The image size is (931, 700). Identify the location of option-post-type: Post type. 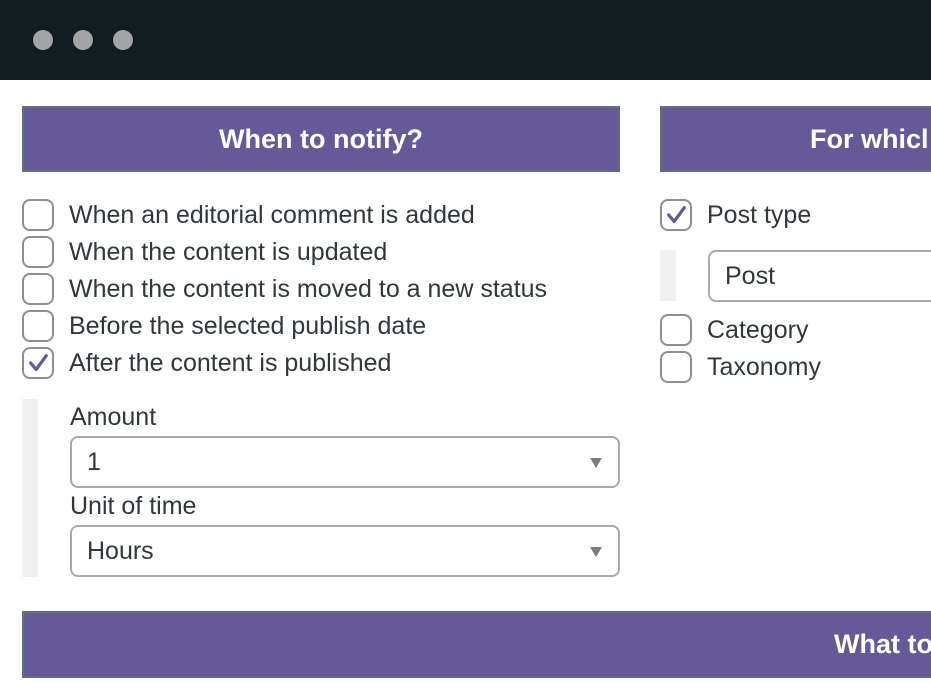
(735, 215).